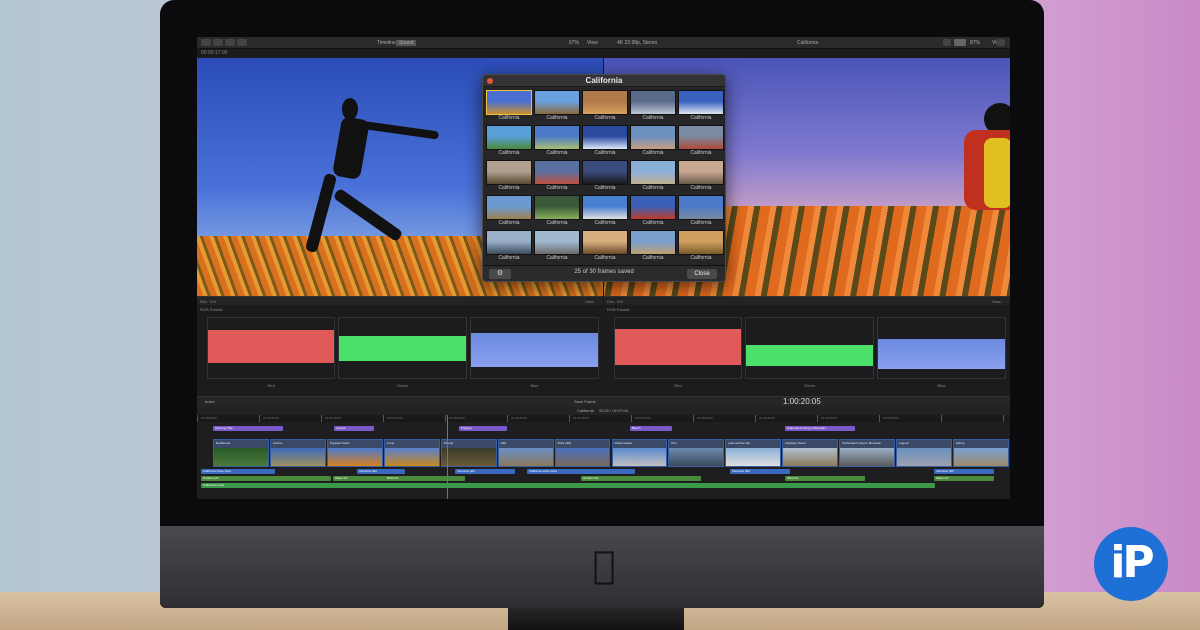 Image resolution: width=1200 pixels, height=630 pixels. I want to click on video-clip: Cactus, so click(297, 453).